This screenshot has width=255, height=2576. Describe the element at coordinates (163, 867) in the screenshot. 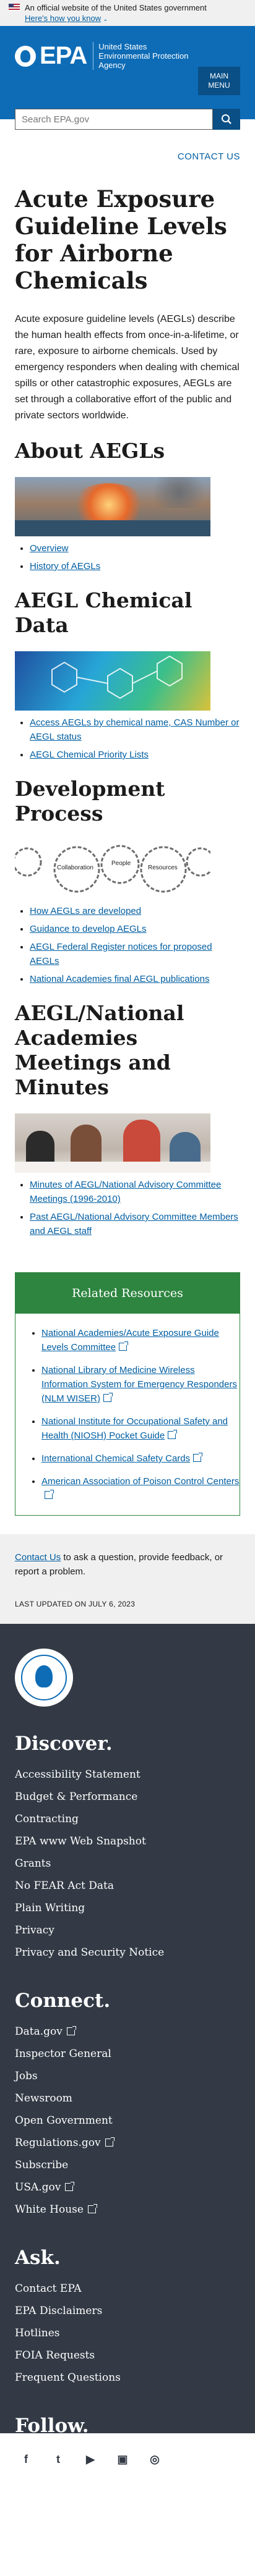

I see `gear-label-resources: Resources` at that location.